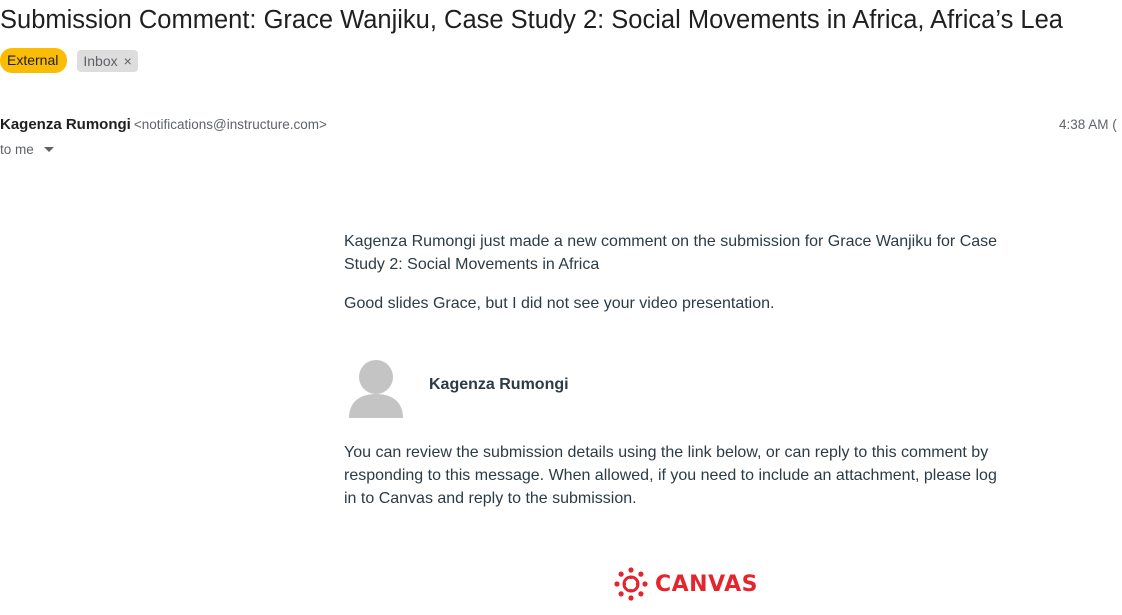 The width and height of the screenshot is (1122, 615). Describe the element at coordinates (65, 124) in the screenshot. I see `sender-name: Kagenza Rumongi` at that location.